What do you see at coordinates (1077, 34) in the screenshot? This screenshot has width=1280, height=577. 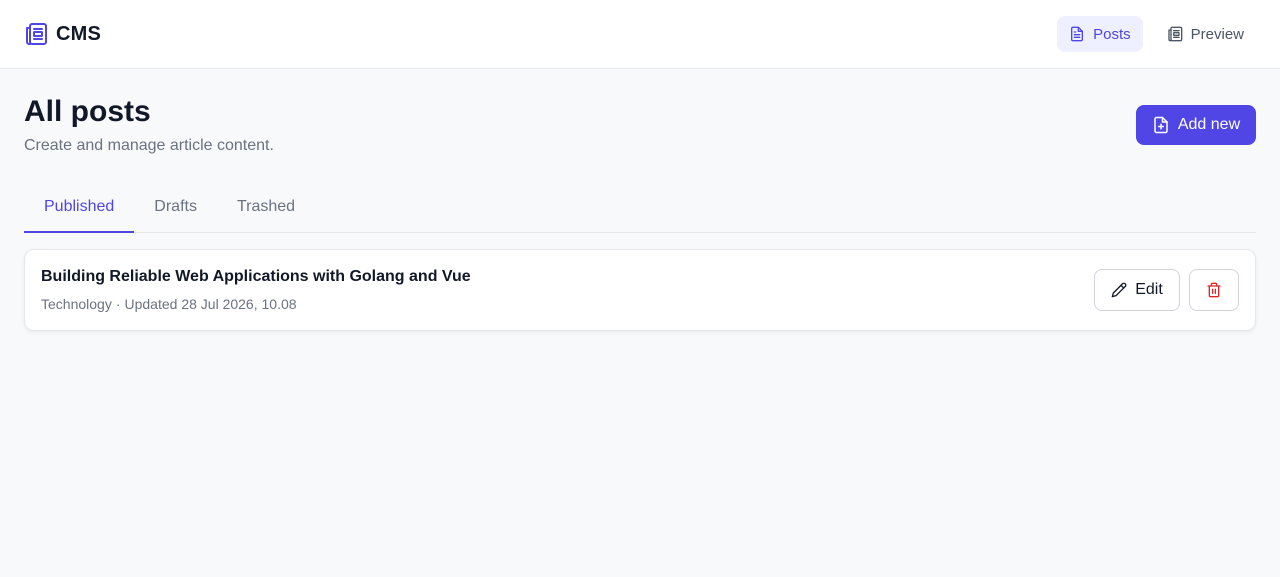 I see `document-icon` at bounding box center [1077, 34].